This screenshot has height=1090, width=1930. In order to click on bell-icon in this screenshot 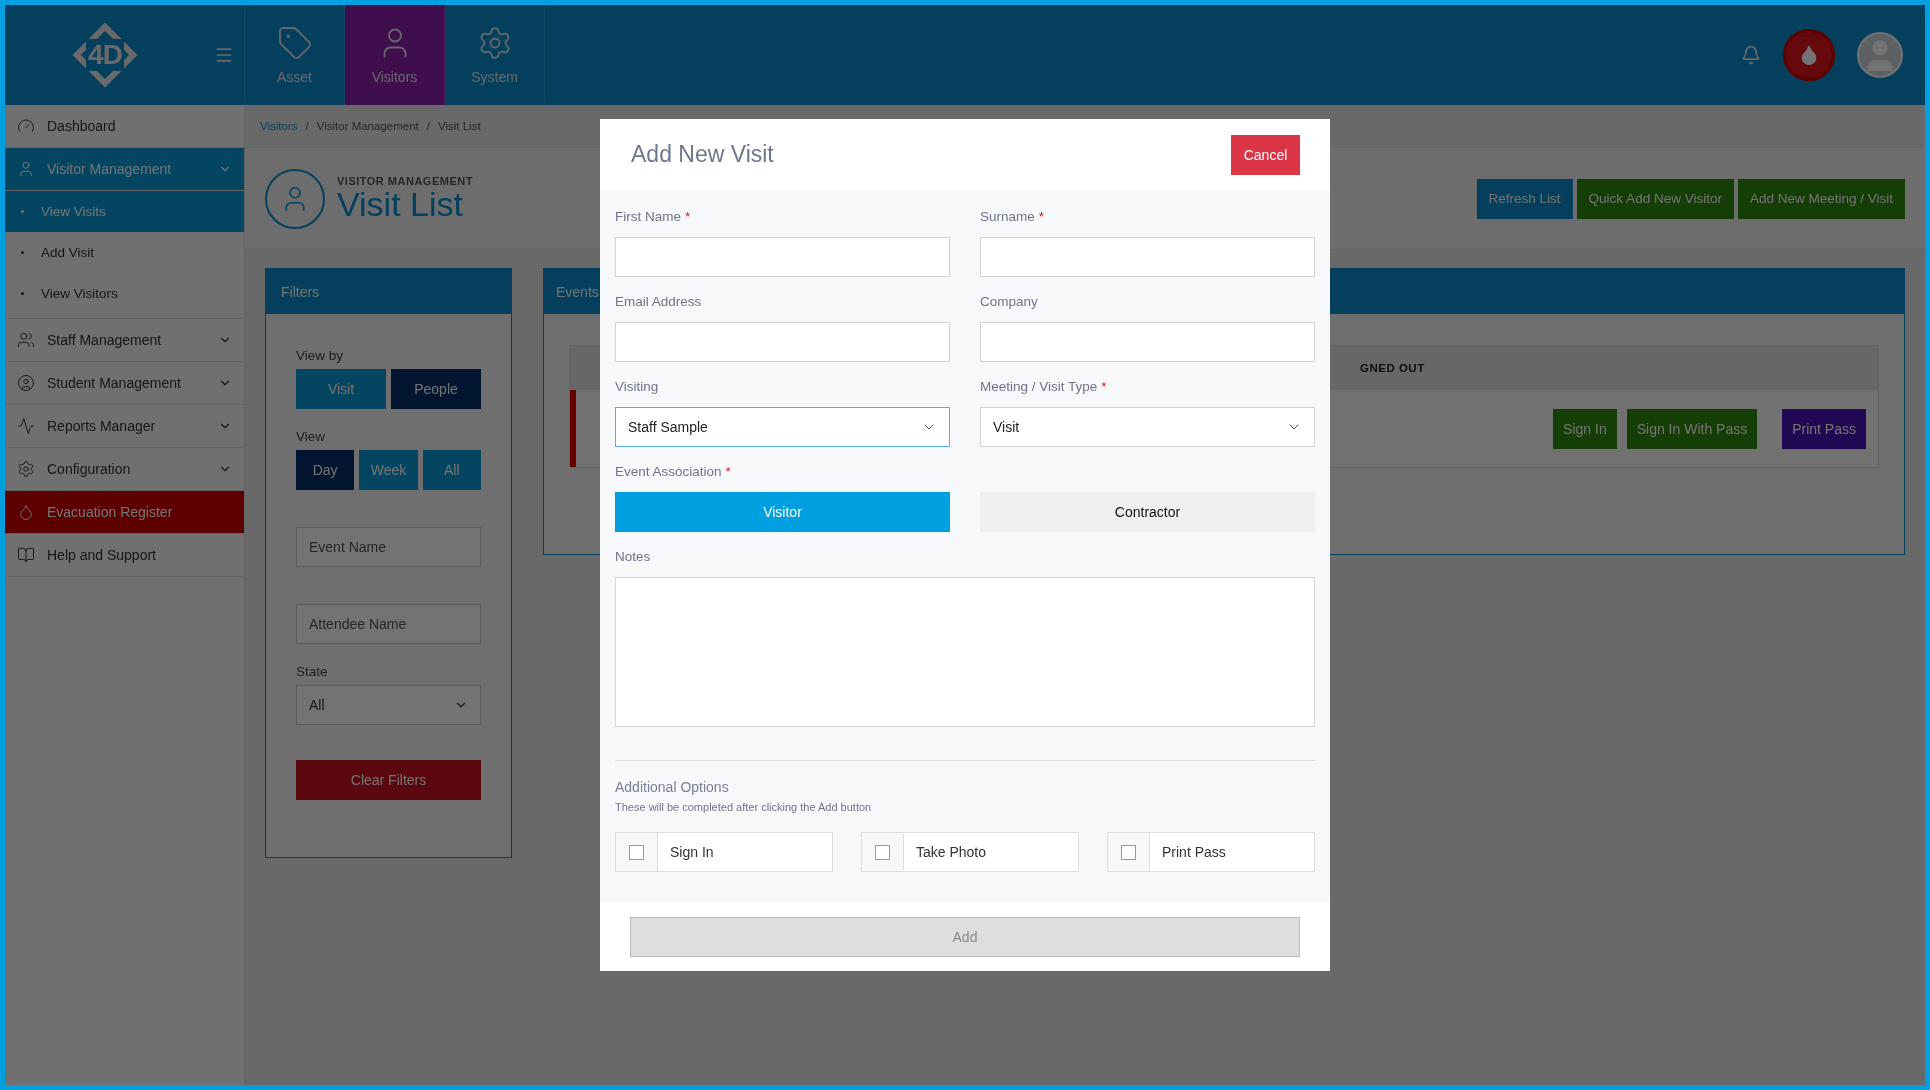, I will do `click(1751, 55)`.